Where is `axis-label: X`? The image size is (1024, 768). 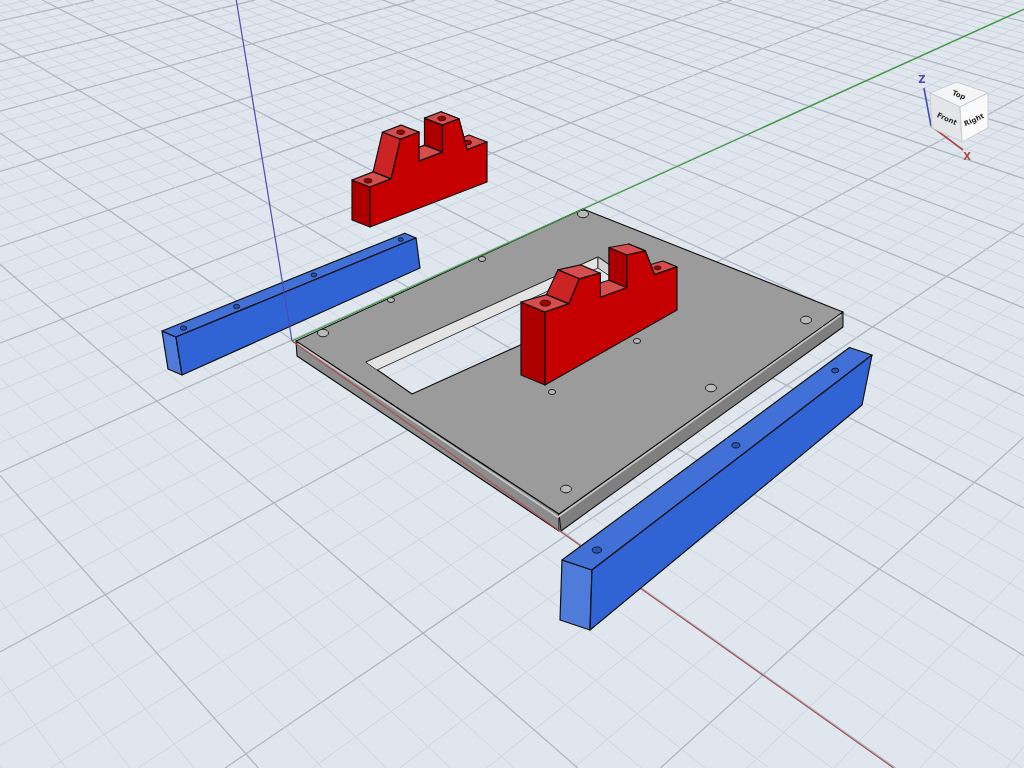 axis-label: X is located at coordinates (967, 156).